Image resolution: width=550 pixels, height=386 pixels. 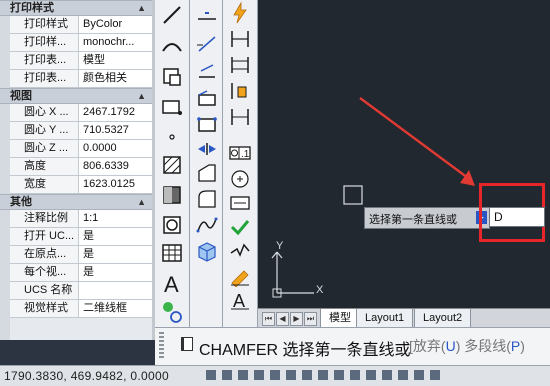 I want to click on prop-value: 1623.0125, so click(x=115, y=184).